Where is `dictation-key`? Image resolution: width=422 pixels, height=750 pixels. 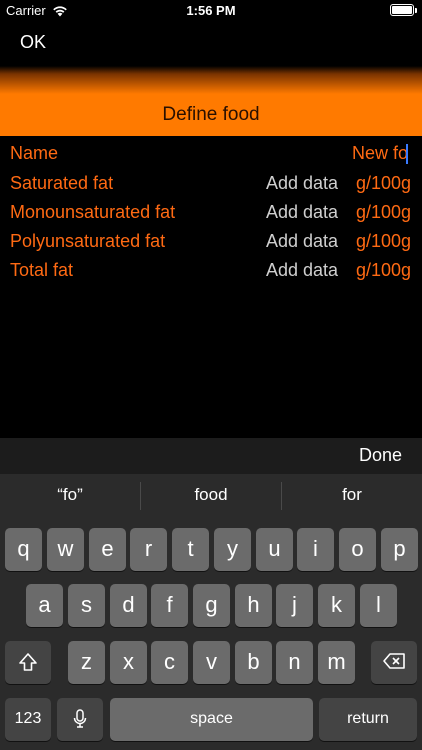 dictation-key is located at coordinates (80, 719).